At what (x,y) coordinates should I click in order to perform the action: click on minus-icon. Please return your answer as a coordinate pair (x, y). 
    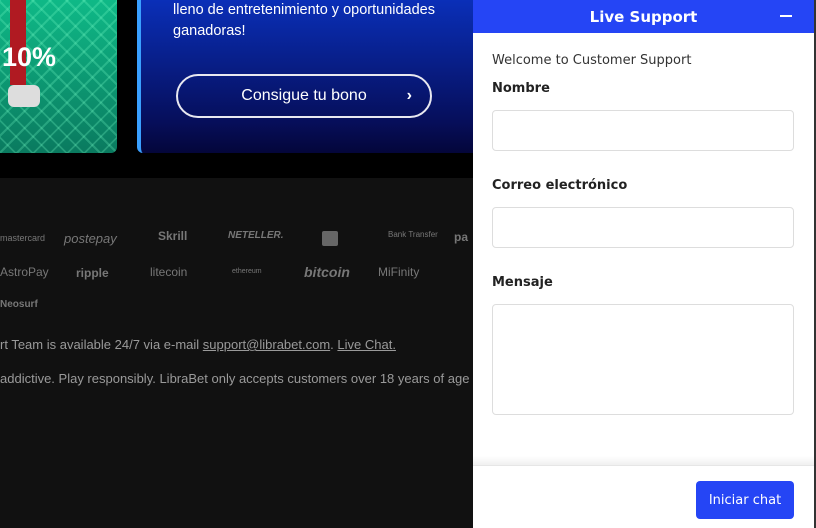
    Looking at the image, I should click on (786, 16).